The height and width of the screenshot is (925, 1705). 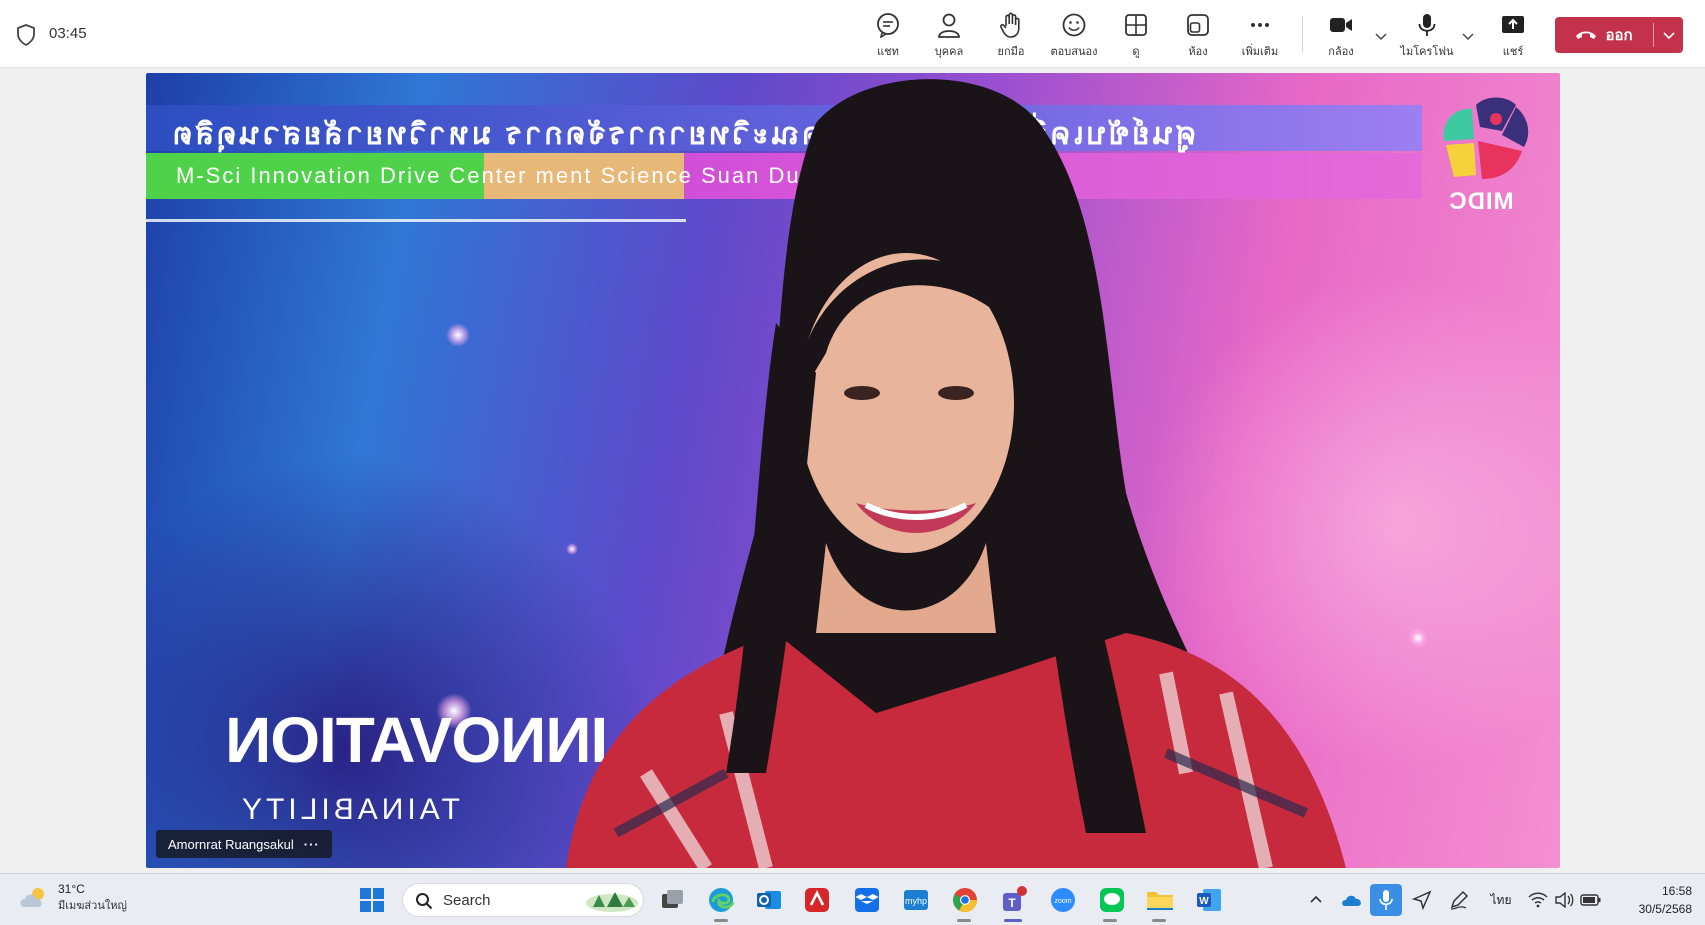 What do you see at coordinates (231, 844) in the screenshot?
I see `participant-name: Amornrat Ruangsakul` at bounding box center [231, 844].